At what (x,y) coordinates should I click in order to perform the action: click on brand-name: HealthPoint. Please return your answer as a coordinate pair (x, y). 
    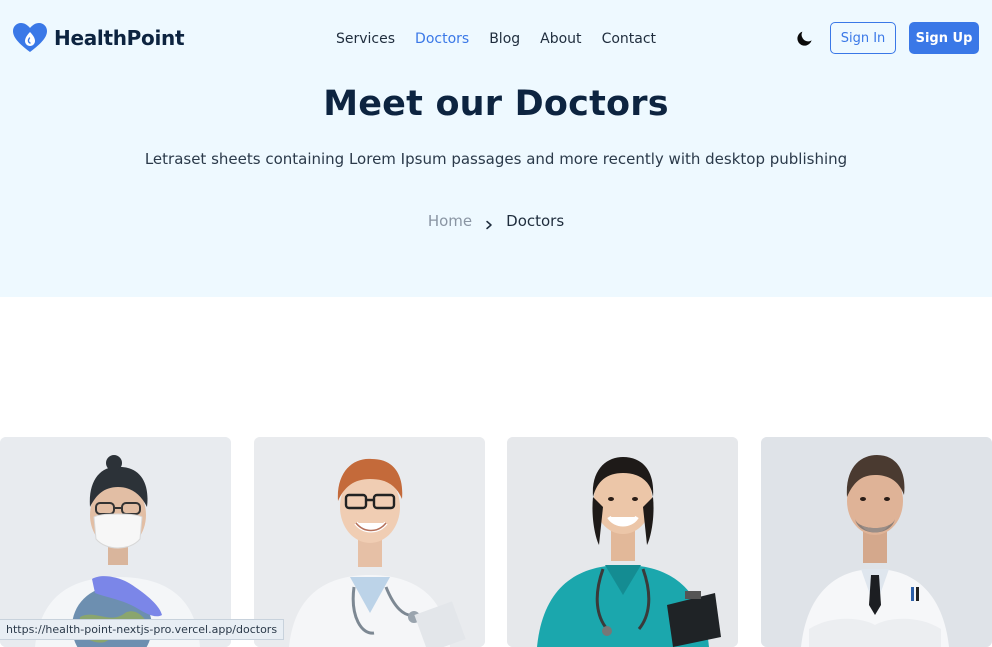
    Looking at the image, I should click on (119, 38).